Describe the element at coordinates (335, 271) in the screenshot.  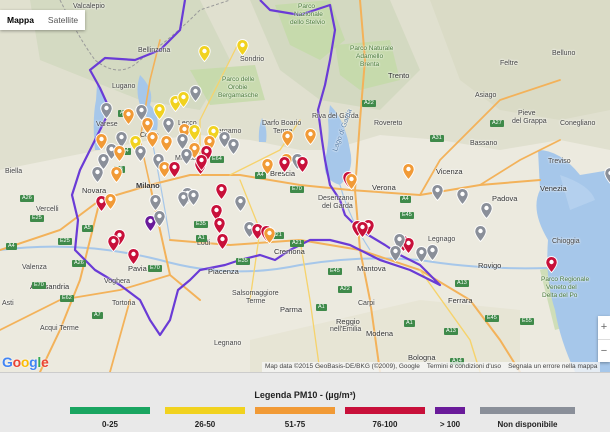
I see `road-shield: E45` at that location.